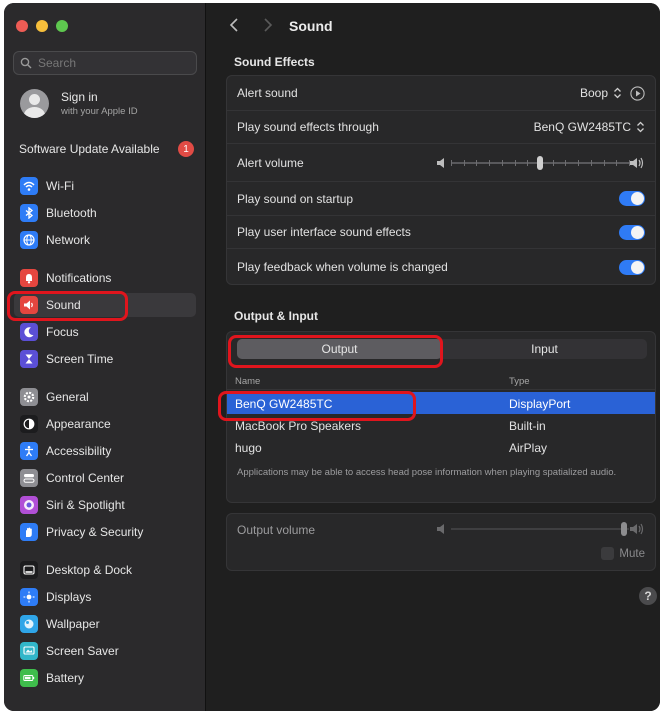 The width and height of the screenshot is (663, 714). What do you see at coordinates (62, 332) in the screenshot?
I see `sidebar-item-label: Focus` at bounding box center [62, 332].